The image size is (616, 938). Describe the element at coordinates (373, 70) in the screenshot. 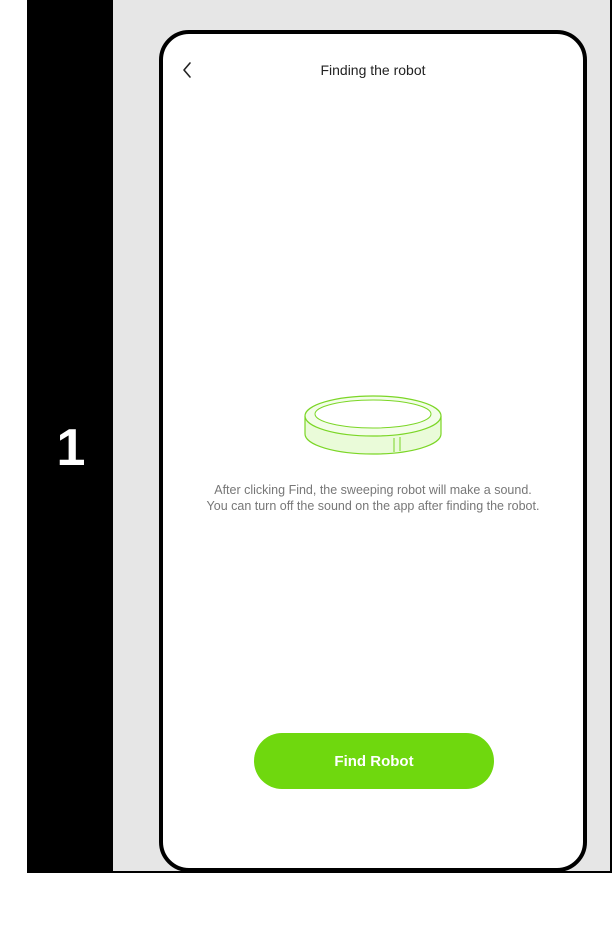

I see `page-title: Finding the robot` at that location.